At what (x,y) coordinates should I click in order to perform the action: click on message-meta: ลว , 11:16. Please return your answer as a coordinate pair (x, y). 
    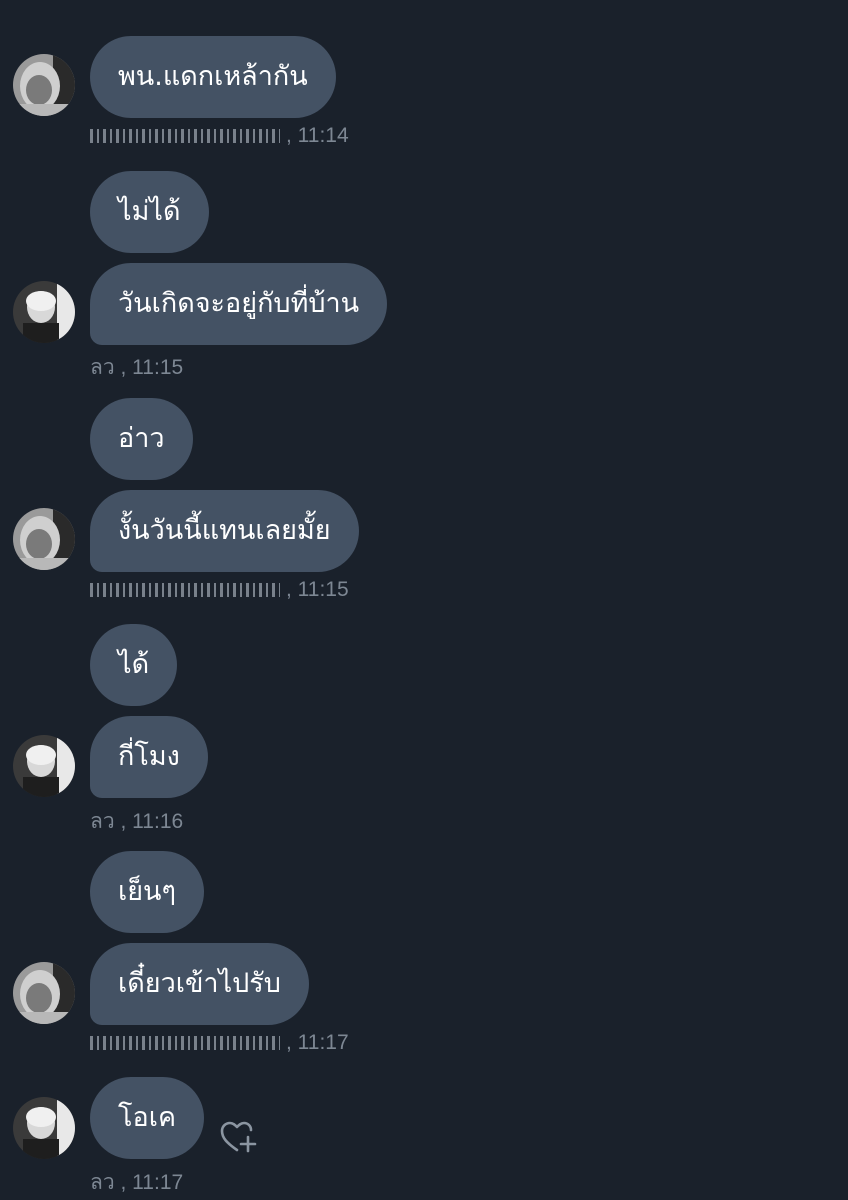
    Looking at the image, I should click on (136, 821).